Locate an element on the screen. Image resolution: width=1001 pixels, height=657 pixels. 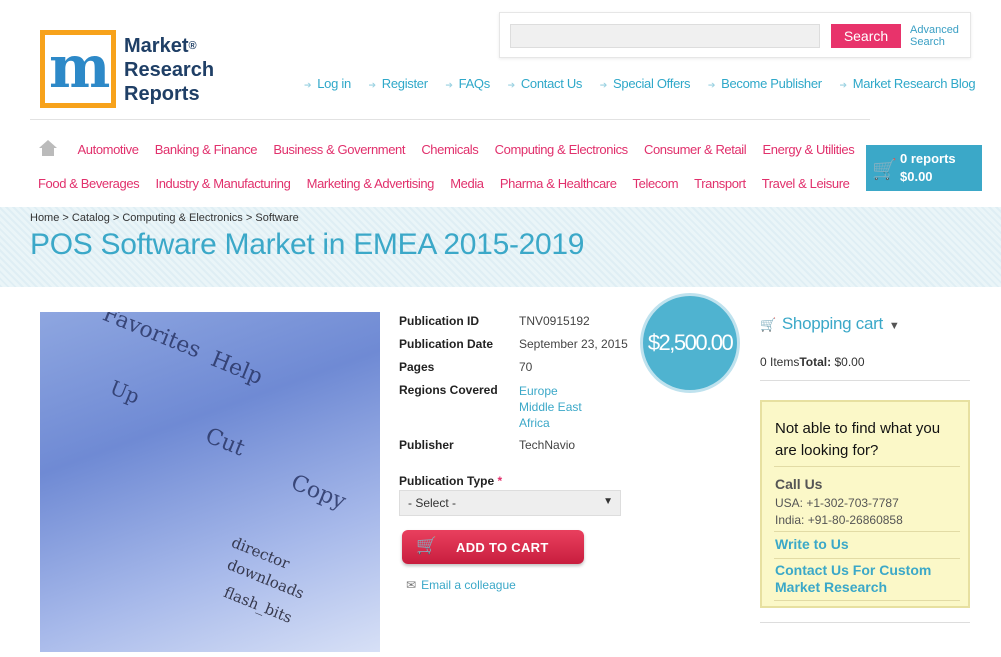
price-badge: $2,500.00 is located at coordinates (690, 343).